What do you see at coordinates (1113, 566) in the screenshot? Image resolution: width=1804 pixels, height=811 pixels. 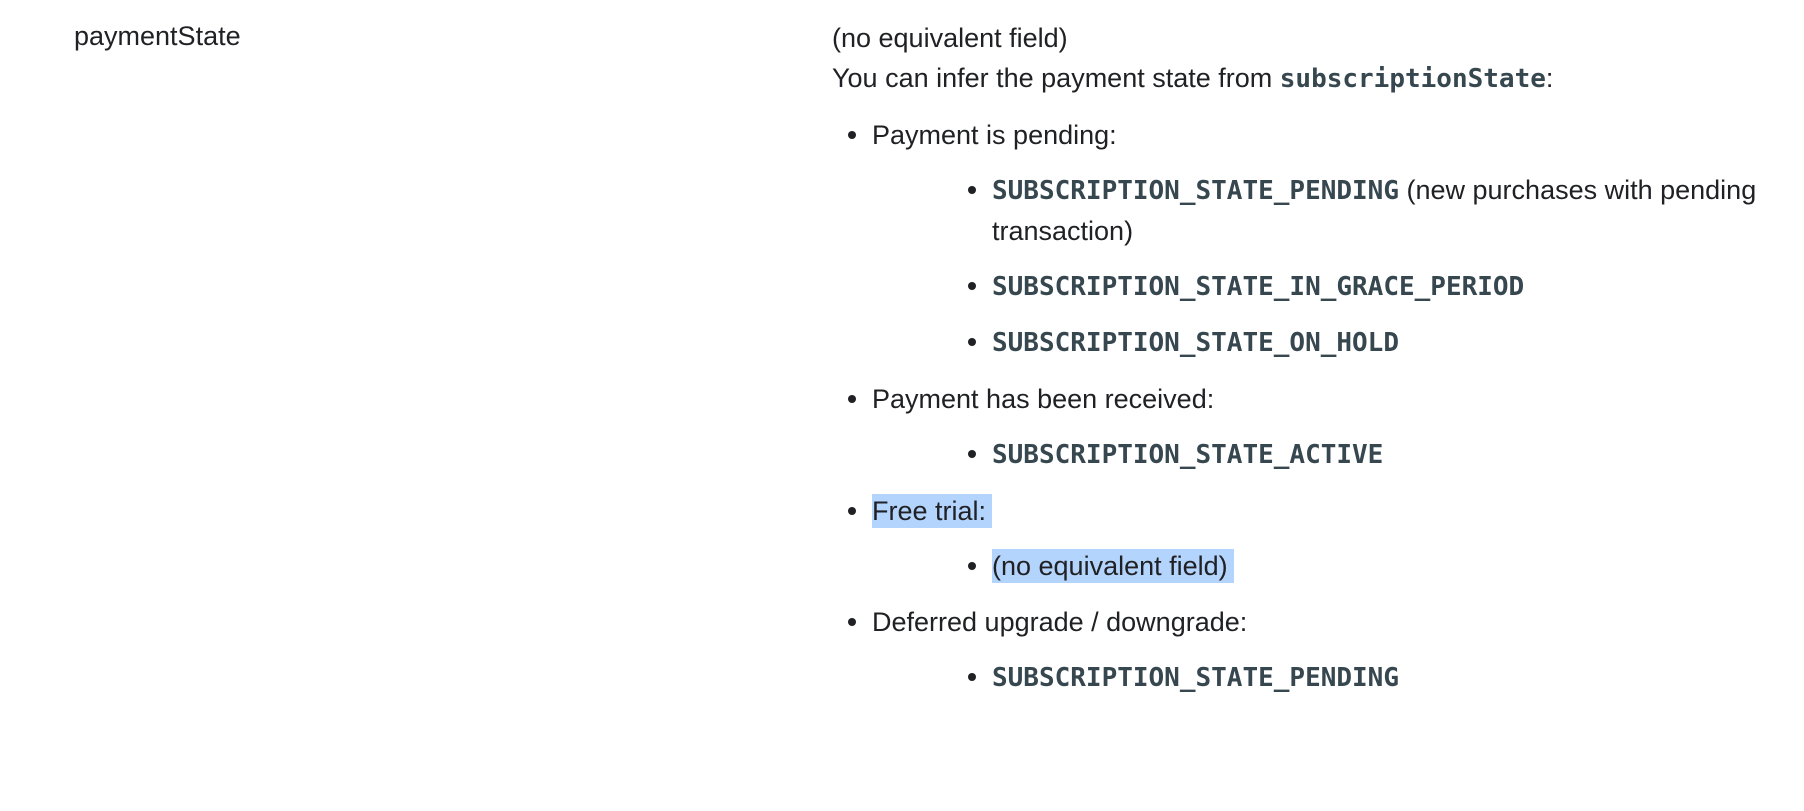 I see `state-note-selected: (no equivalent field)` at bounding box center [1113, 566].